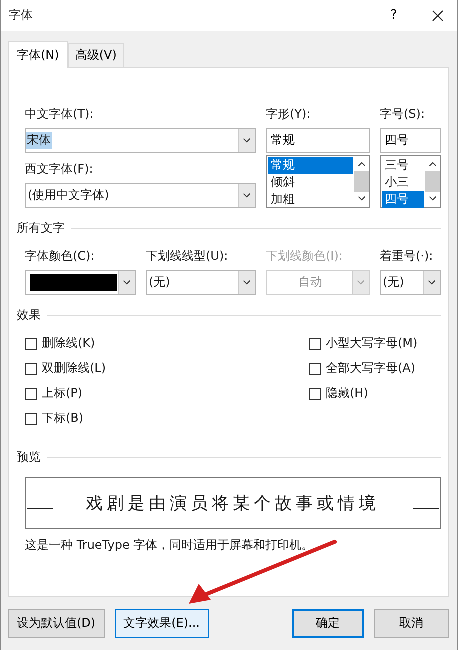 Image resolution: width=458 pixels, height=650 pixels. Describe the element at coordinates (56, 623) in the screenshot. I see `dialog-button: 设为默认值(D)` at that location.